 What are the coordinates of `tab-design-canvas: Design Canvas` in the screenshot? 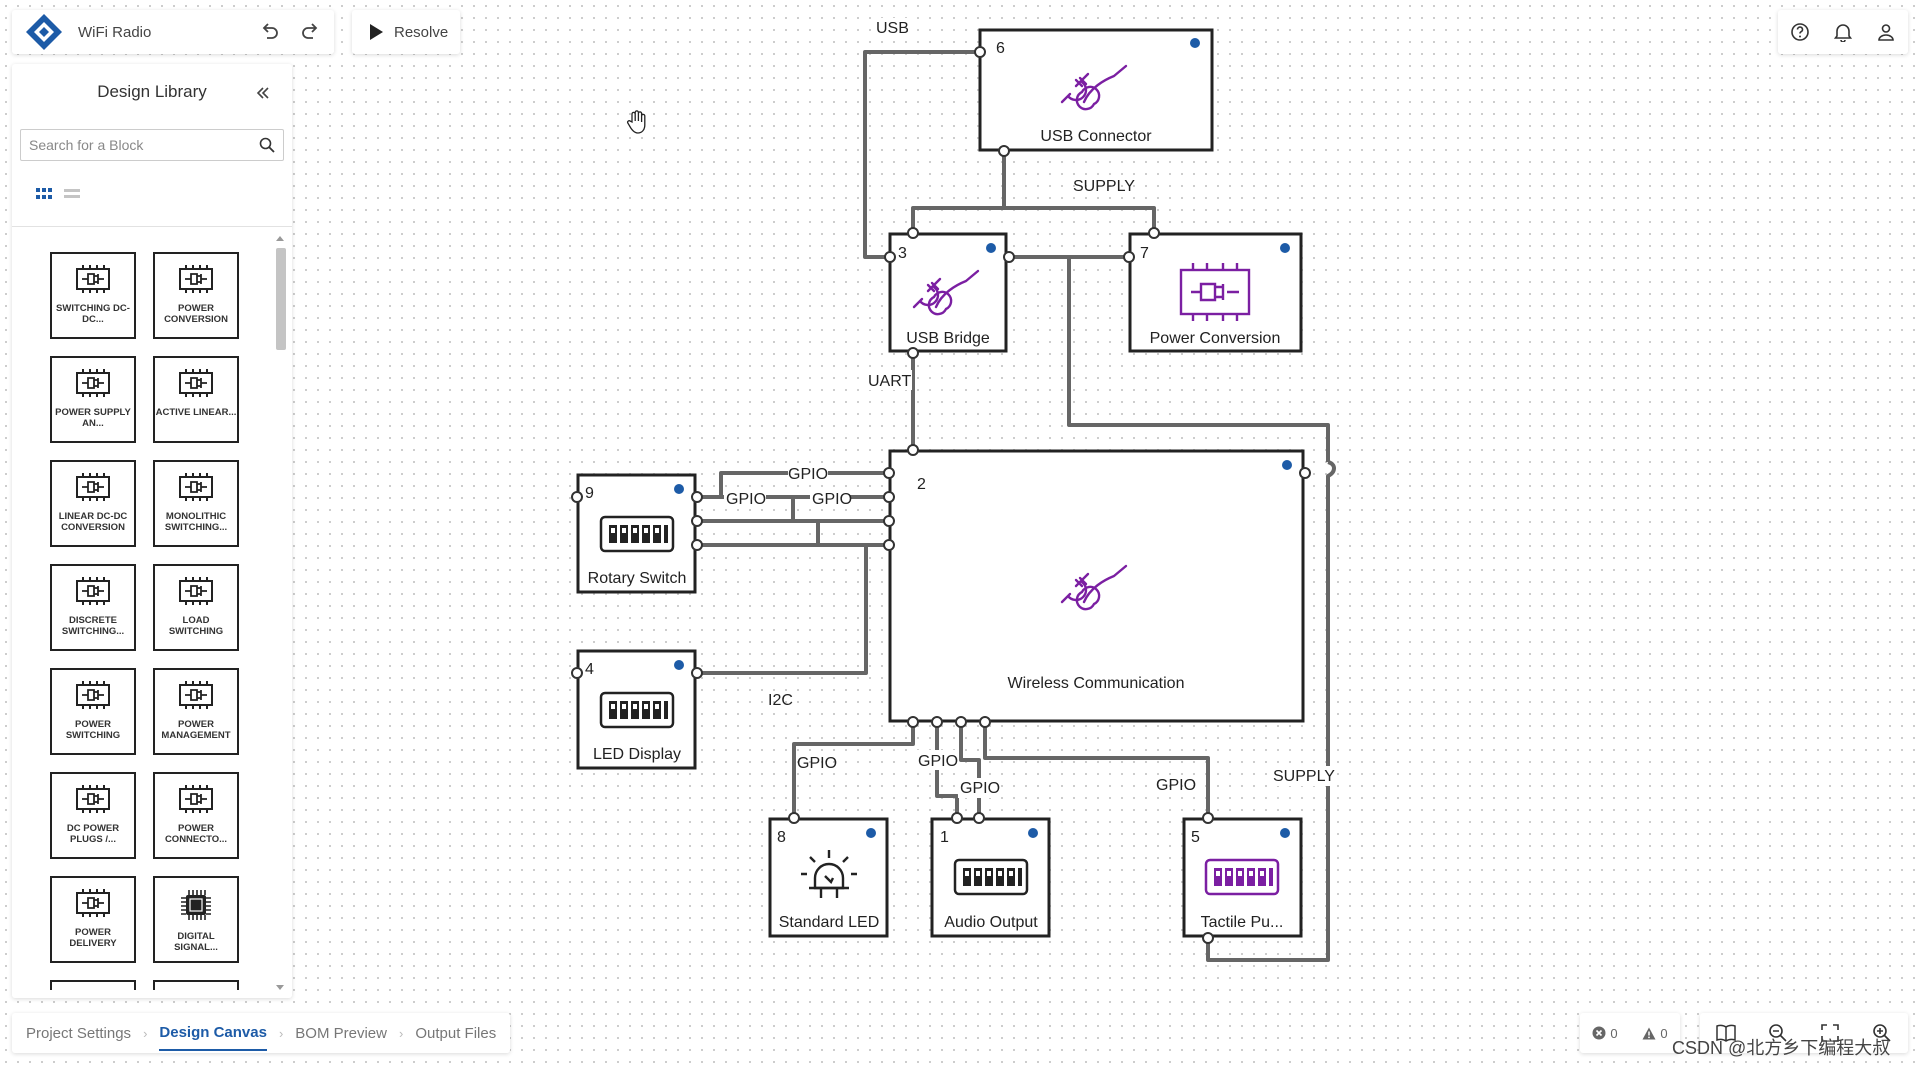 It's located at (213, 1033).